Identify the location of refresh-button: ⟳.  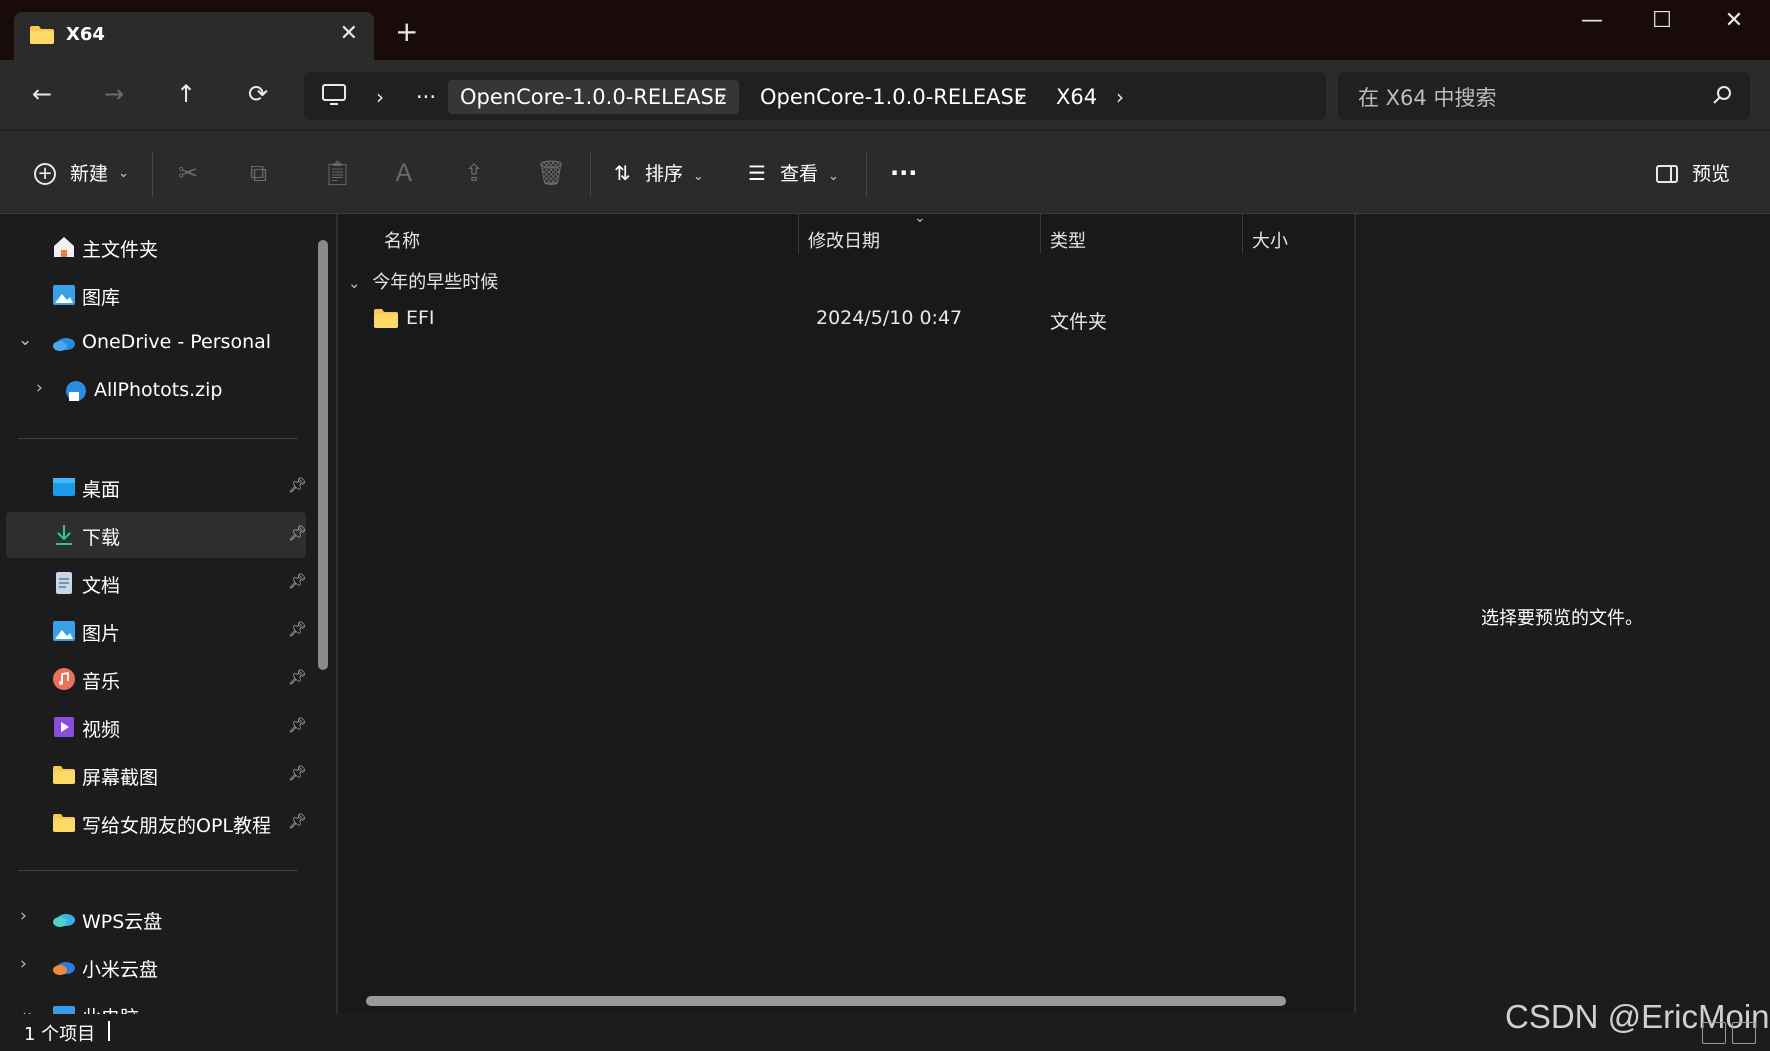
(258, 94).